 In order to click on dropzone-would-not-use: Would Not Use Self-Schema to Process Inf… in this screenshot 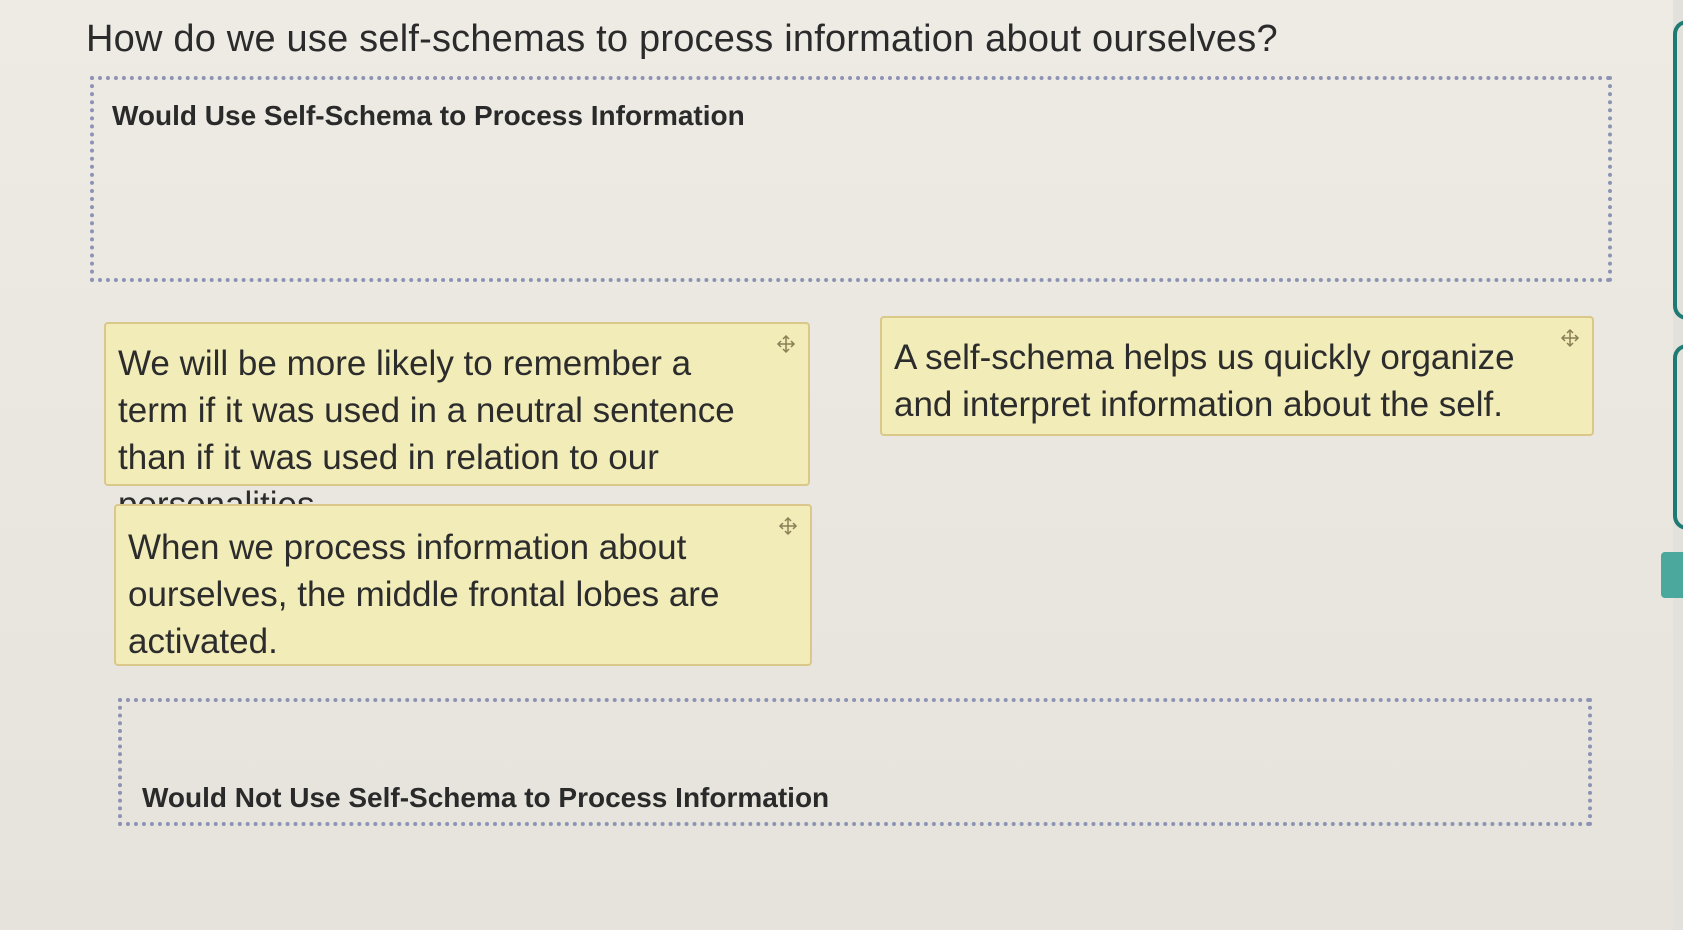, I will do `click(855, 762)`.